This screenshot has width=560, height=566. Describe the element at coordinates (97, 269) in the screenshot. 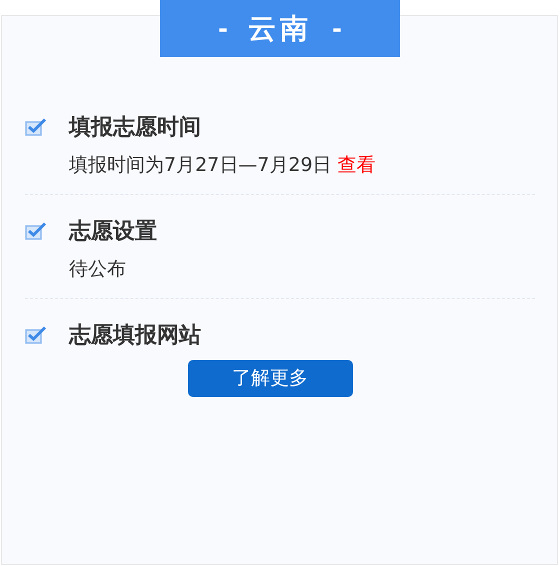

I see `section-text: 待公布` at that location.